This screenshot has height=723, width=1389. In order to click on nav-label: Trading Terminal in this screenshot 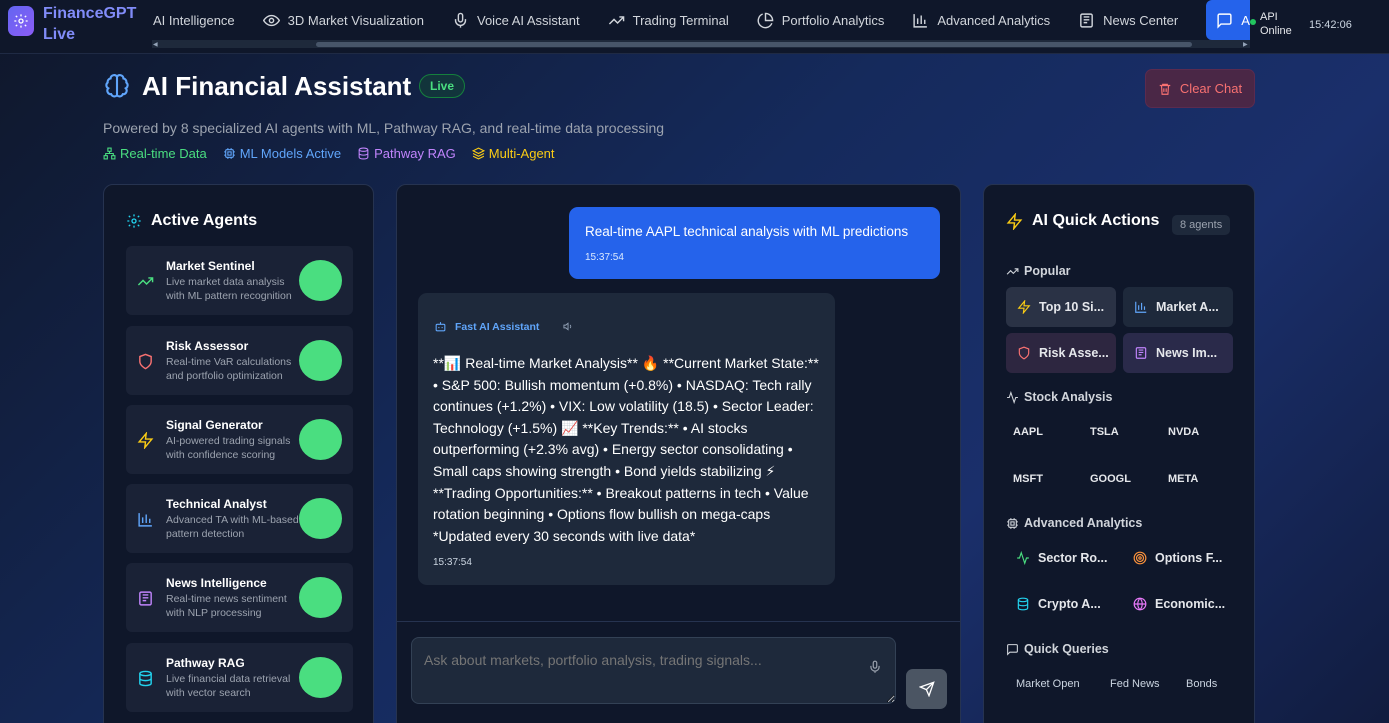, I will do `click(680, 20)`.